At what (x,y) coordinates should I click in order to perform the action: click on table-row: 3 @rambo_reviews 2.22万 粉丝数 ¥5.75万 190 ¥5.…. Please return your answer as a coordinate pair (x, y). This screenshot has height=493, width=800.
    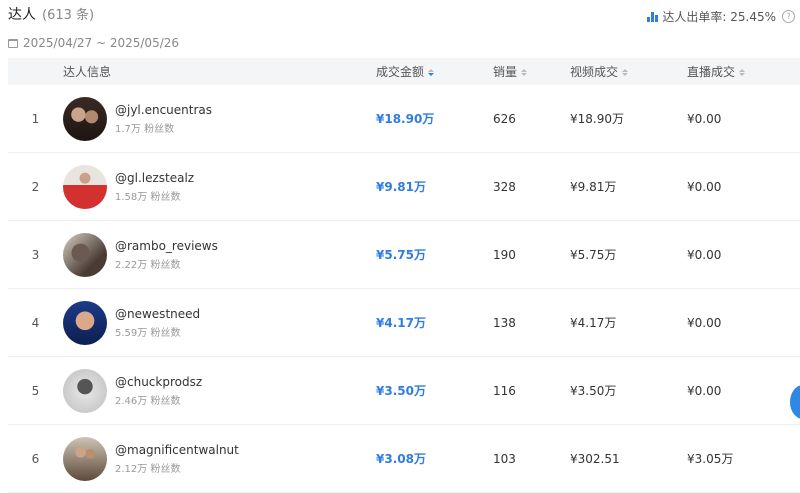
    Looking at the image, I should click on (404, 255).